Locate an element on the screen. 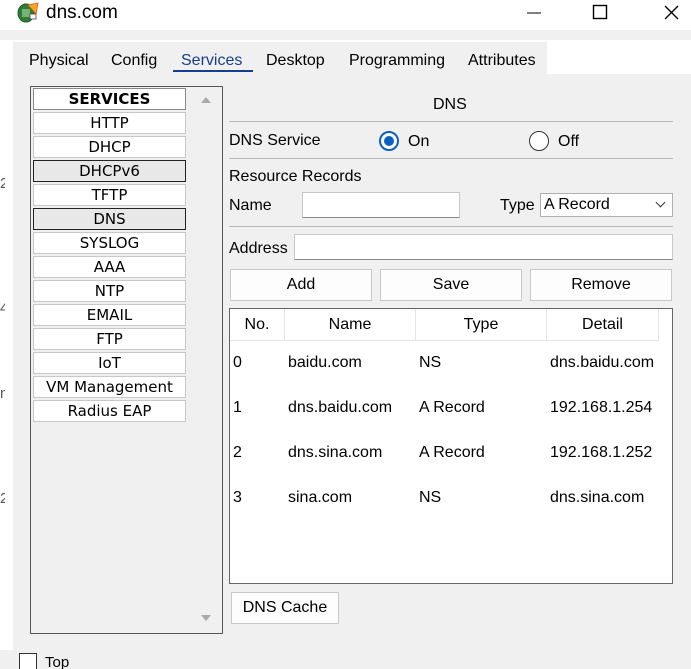 The height and width of the screenshot is (669, 691). column-header-type: Type is located at coordinates (481, 325).